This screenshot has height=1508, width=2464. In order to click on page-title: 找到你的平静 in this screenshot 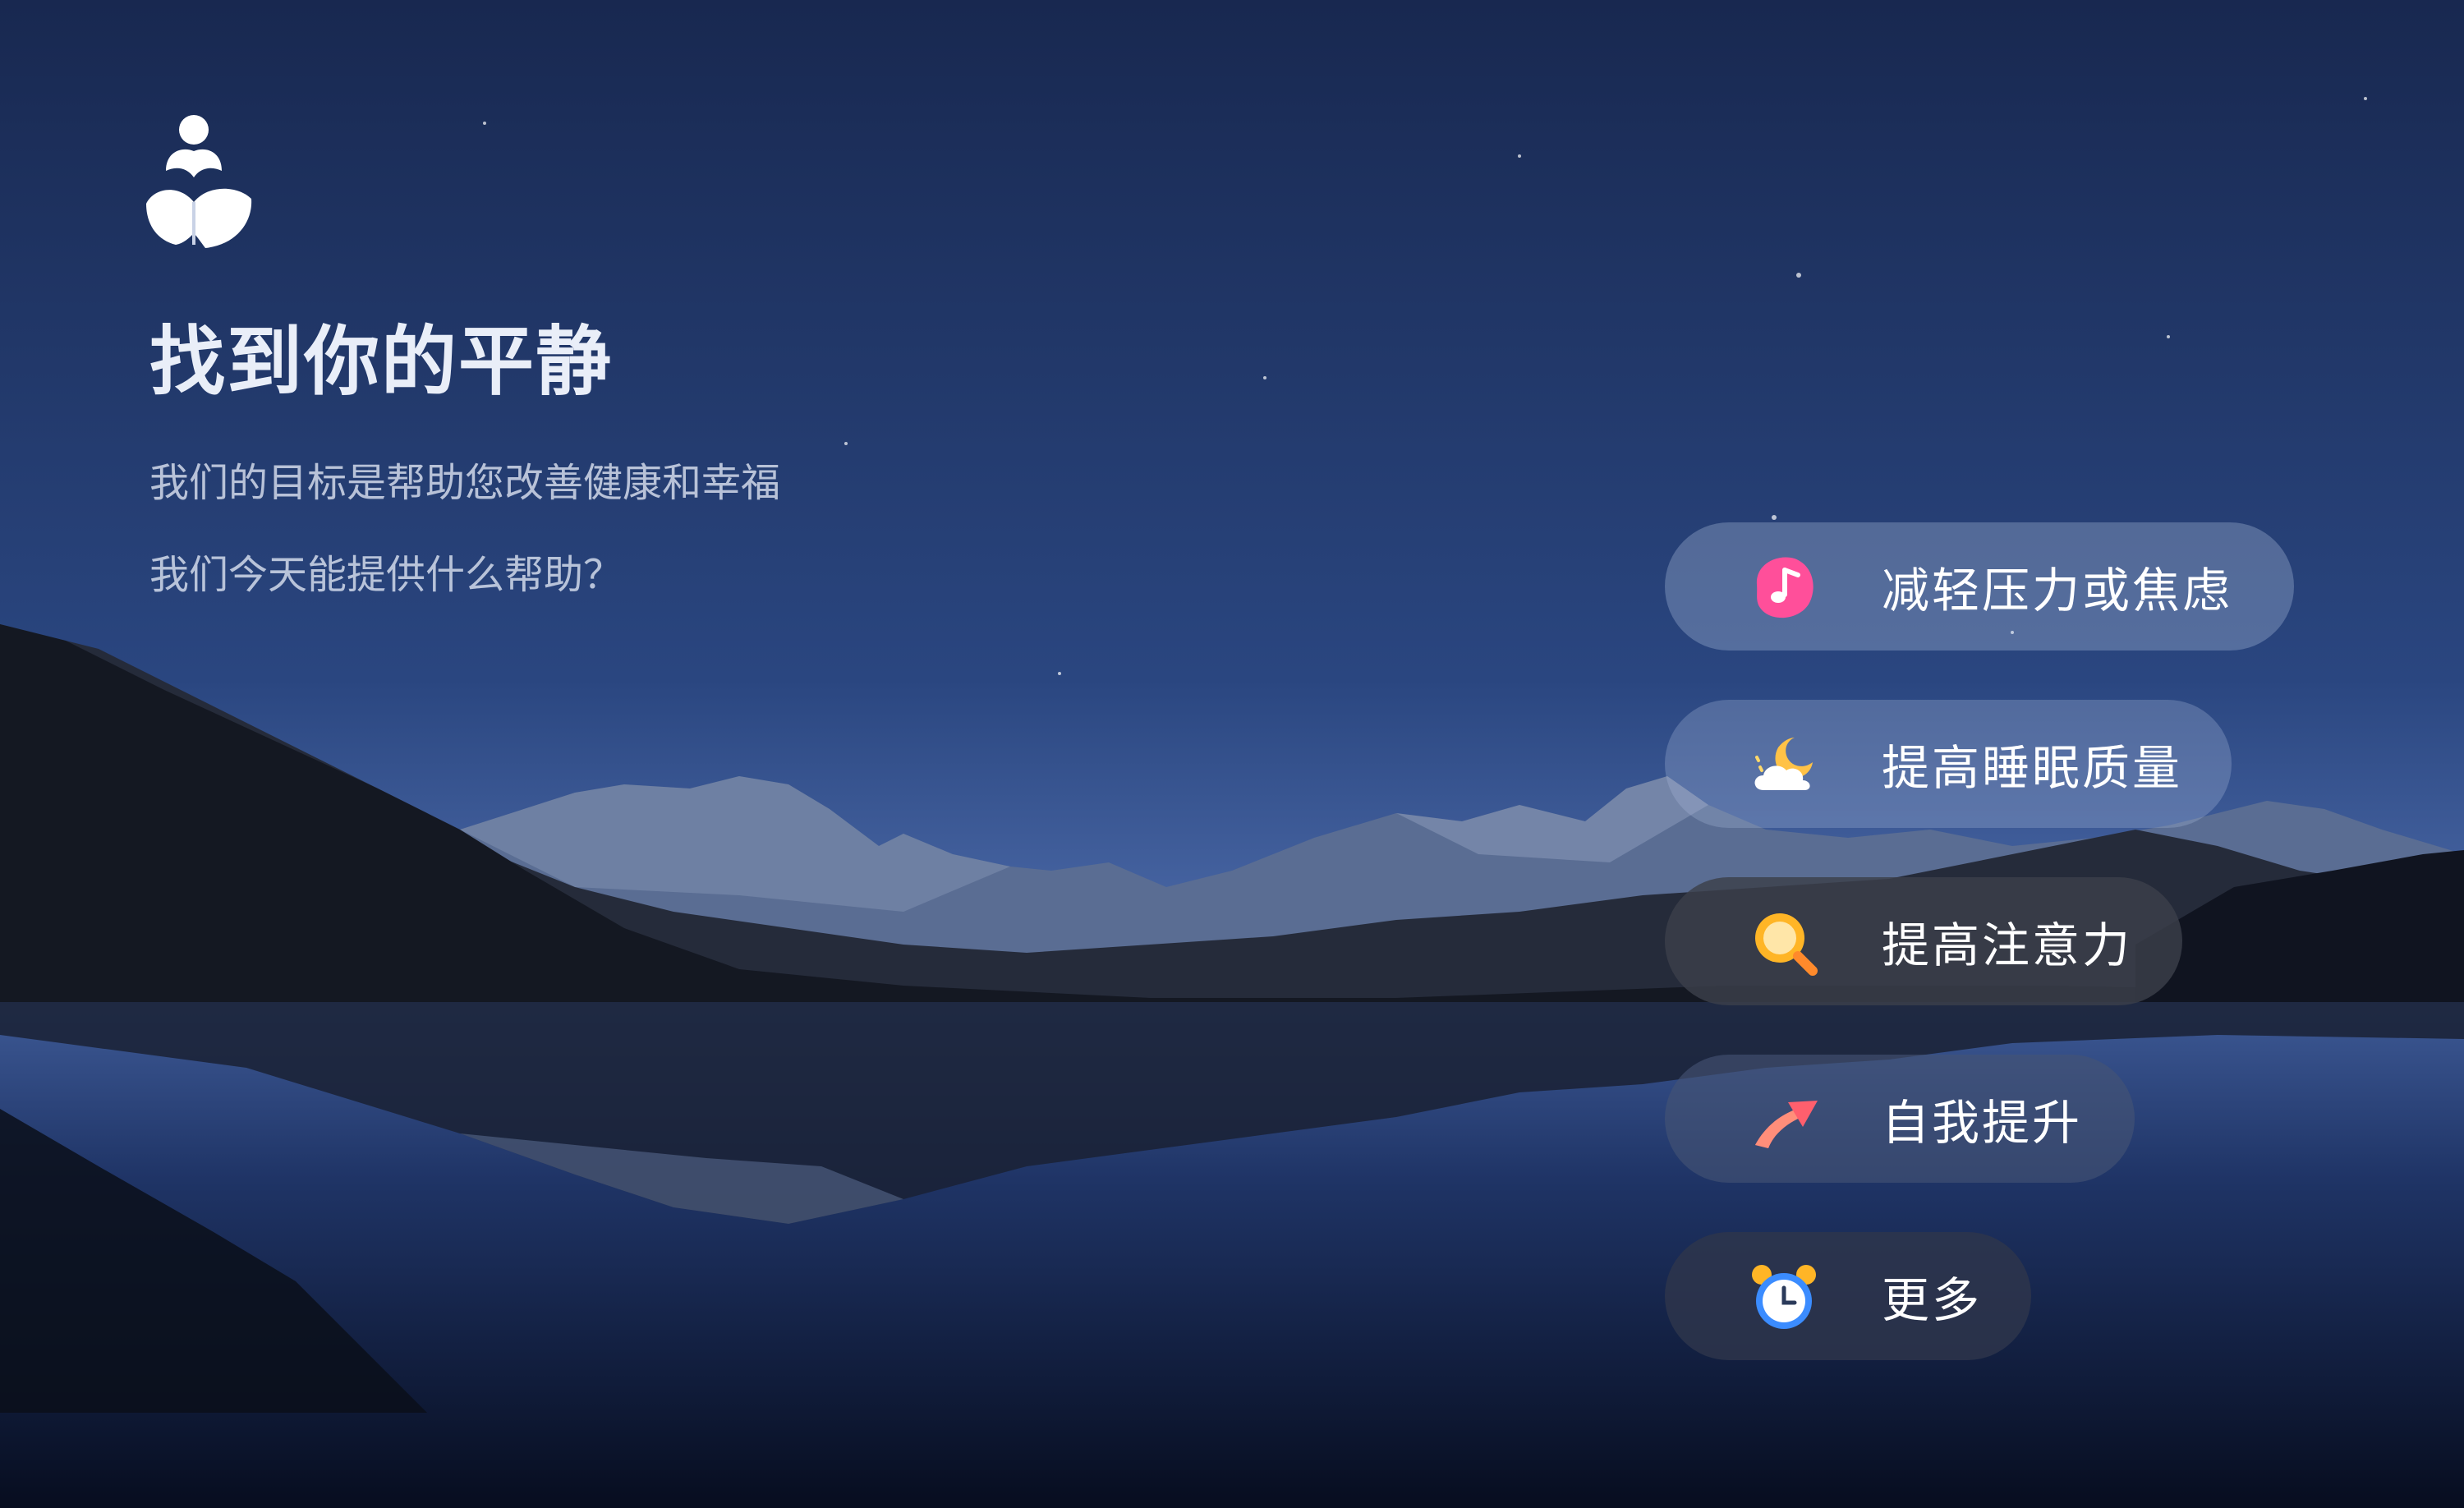, I will do `click(381, 362)`.